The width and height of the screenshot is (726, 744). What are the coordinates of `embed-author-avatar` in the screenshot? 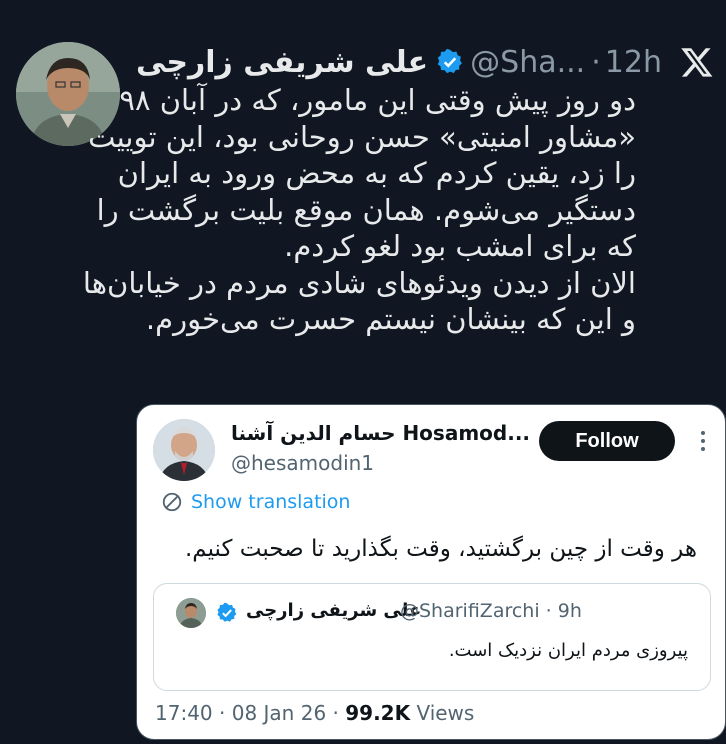 It's located at (184, 450).